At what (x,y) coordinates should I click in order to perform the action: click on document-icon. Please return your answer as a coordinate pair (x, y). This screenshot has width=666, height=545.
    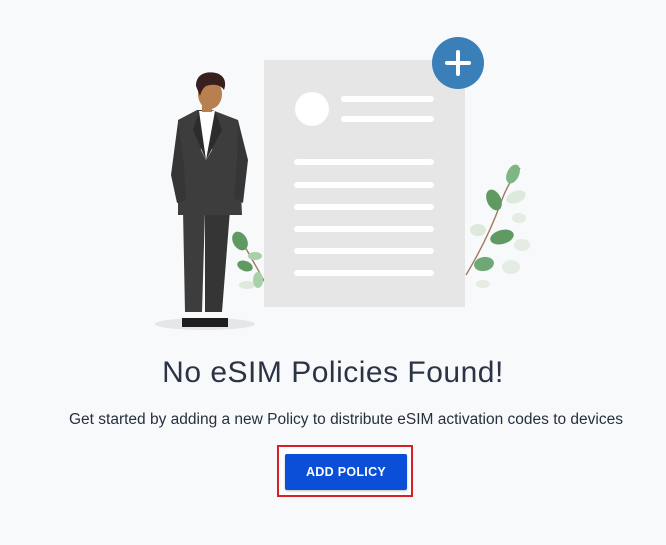
    Looking at the image, I should click on (364, 183).